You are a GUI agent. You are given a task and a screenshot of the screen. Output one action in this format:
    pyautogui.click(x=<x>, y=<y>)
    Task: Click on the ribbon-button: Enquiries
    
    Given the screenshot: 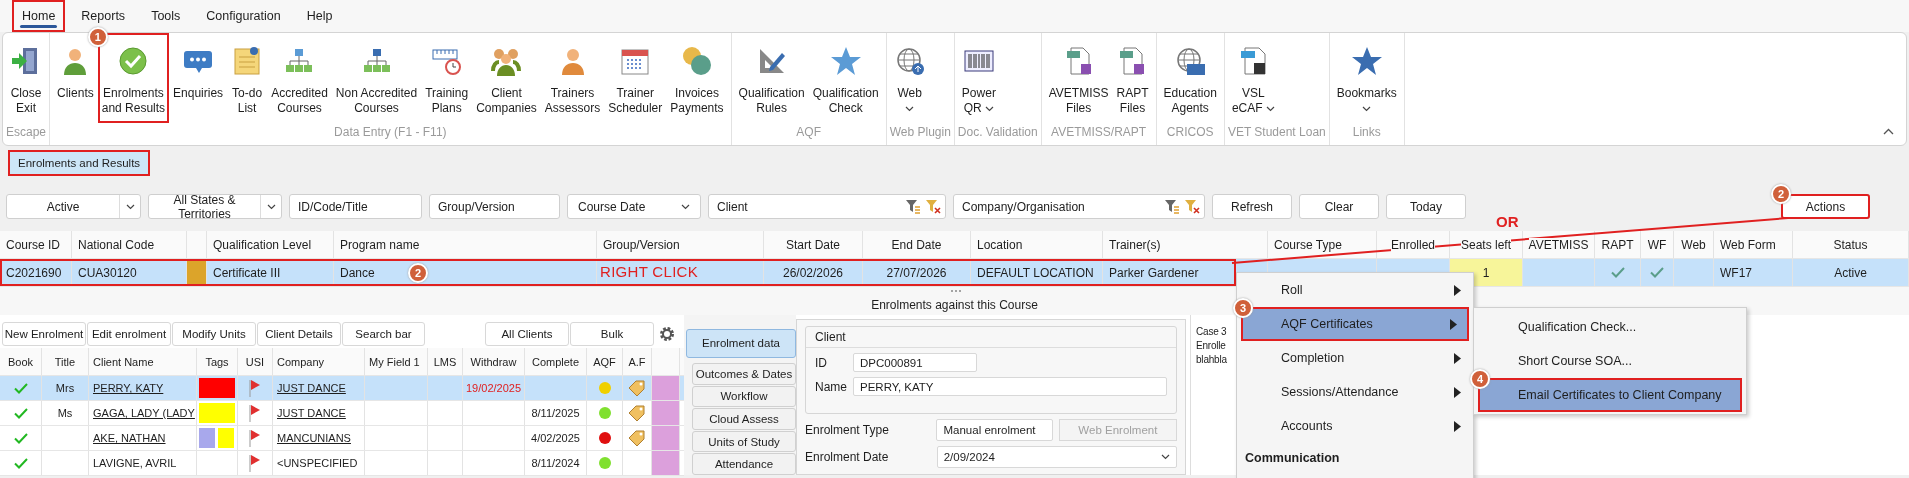 What is the action you would take?
    pyautogui.click(x=198, y=78)
    